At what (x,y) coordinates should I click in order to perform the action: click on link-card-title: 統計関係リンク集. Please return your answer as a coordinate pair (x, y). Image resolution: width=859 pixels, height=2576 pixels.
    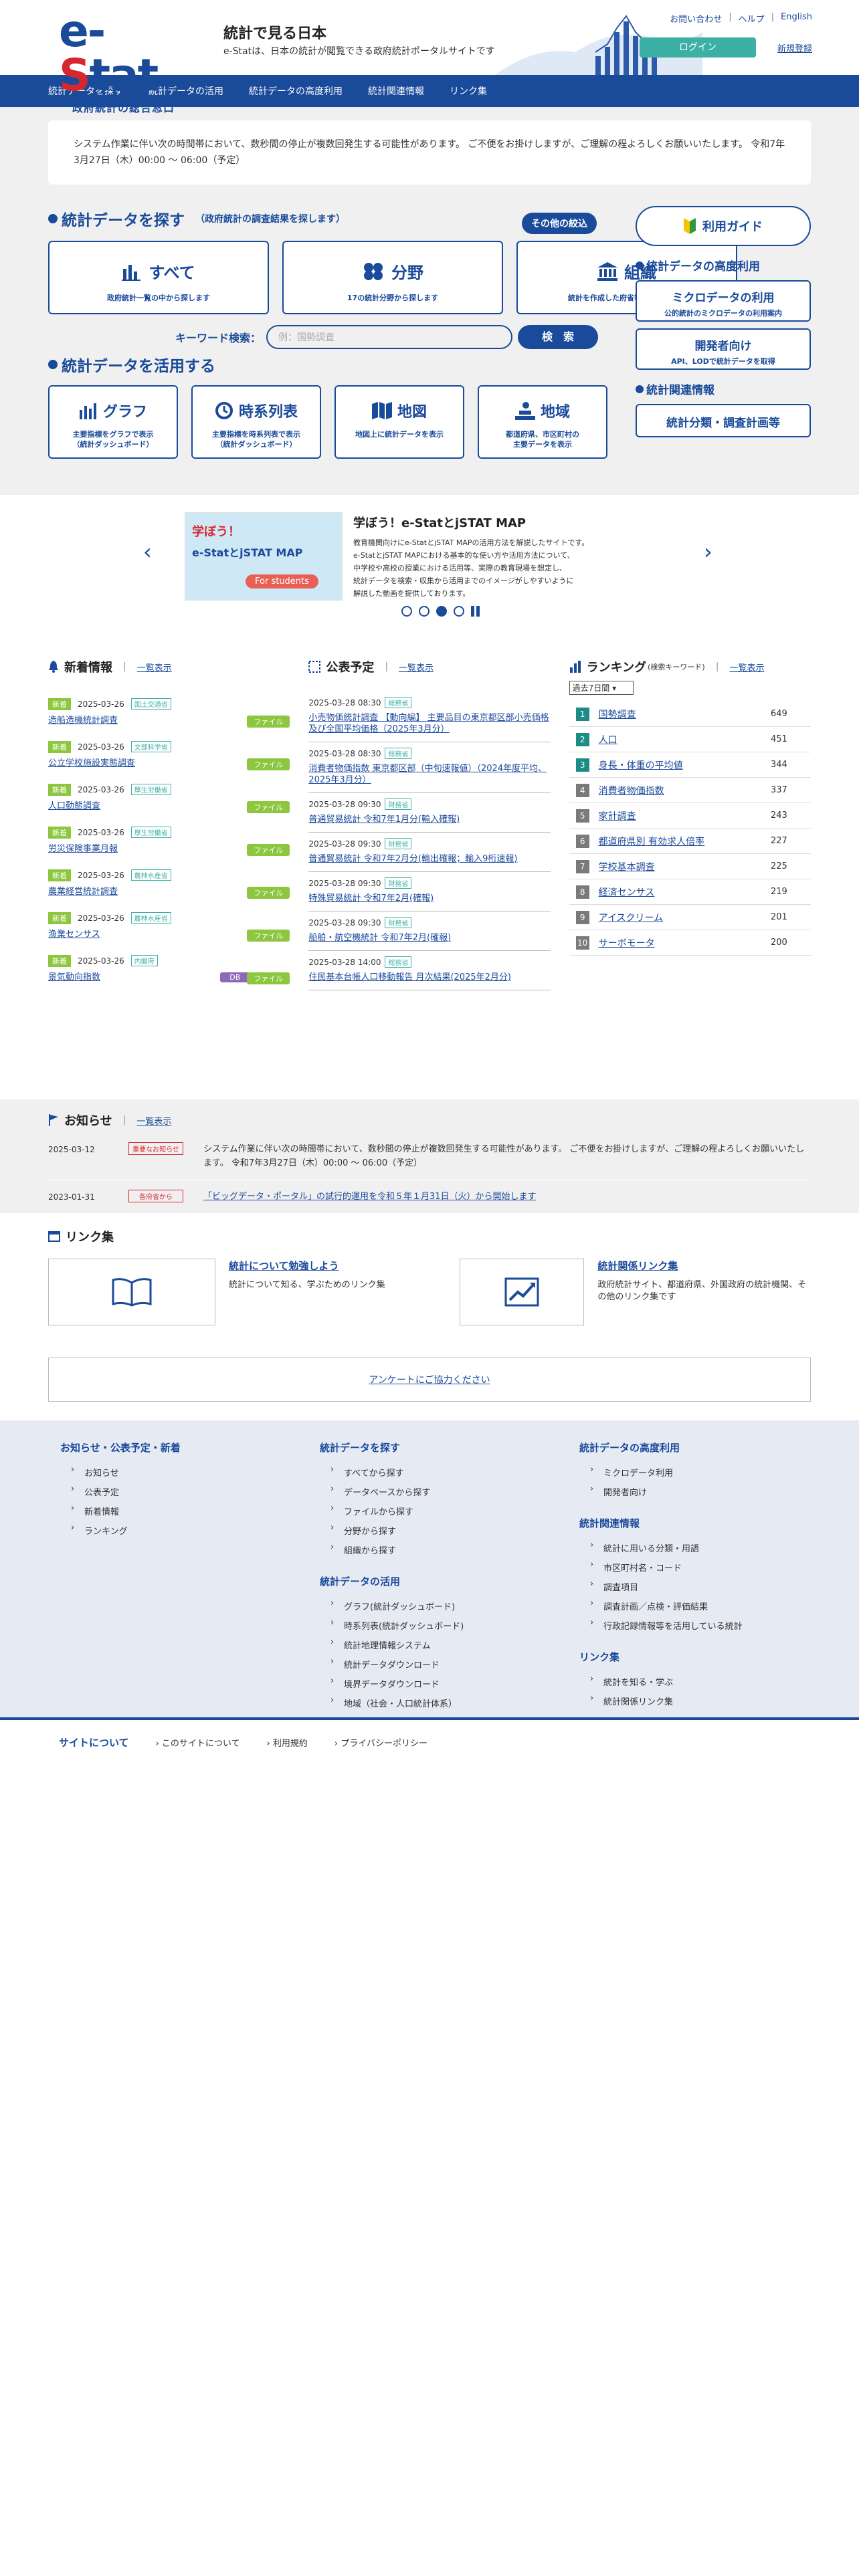
    Looking at the image, I should click on (704, 1266).